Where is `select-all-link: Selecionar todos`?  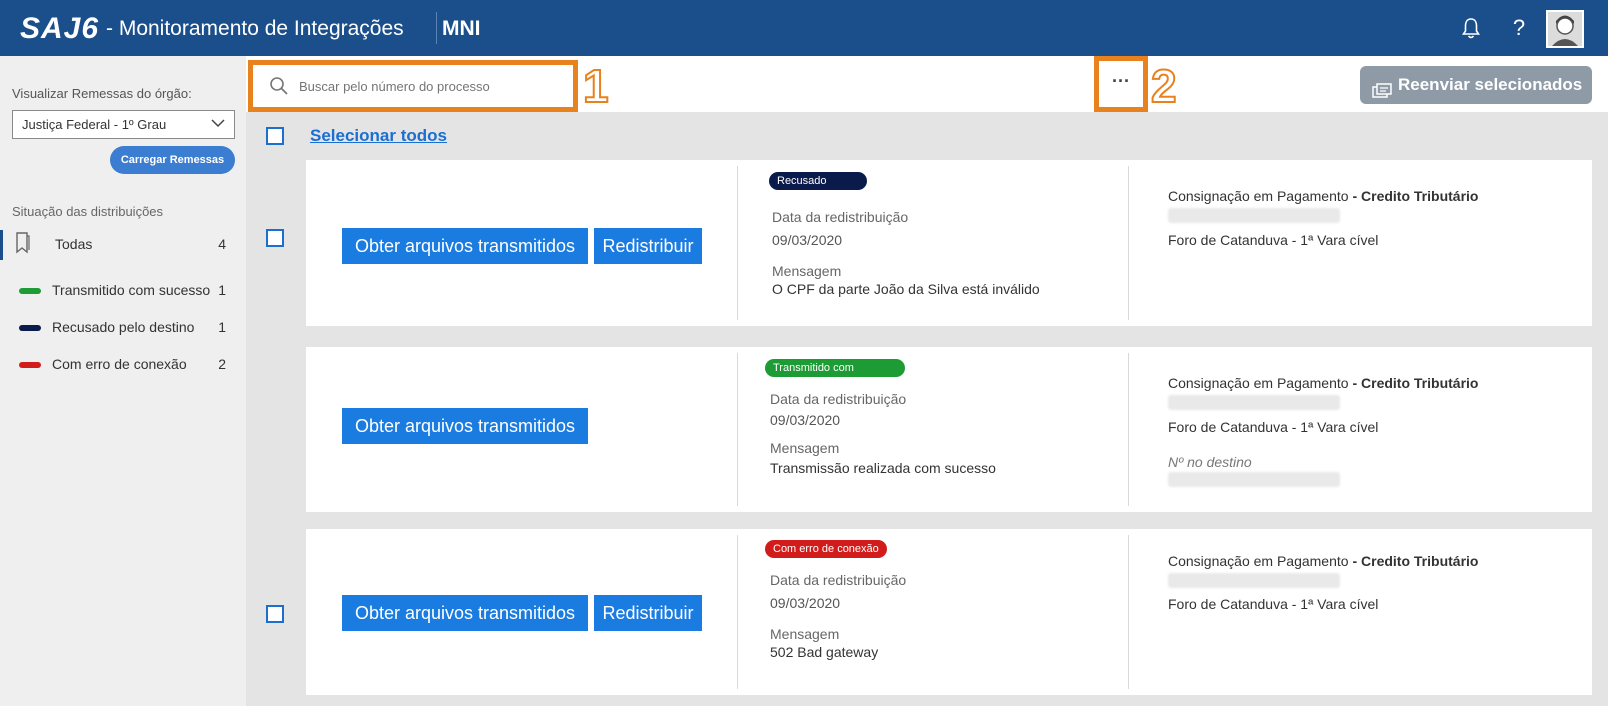
select-all-link: Selecionar todos is located at coordinates (378, 136).